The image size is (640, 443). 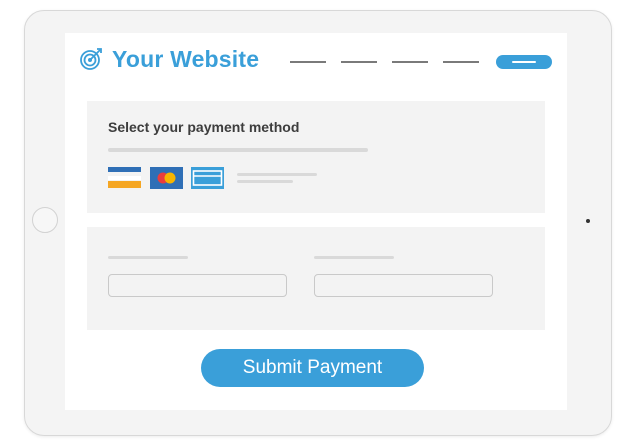 I want to click on input-field-left, so click(x=197, y=285).